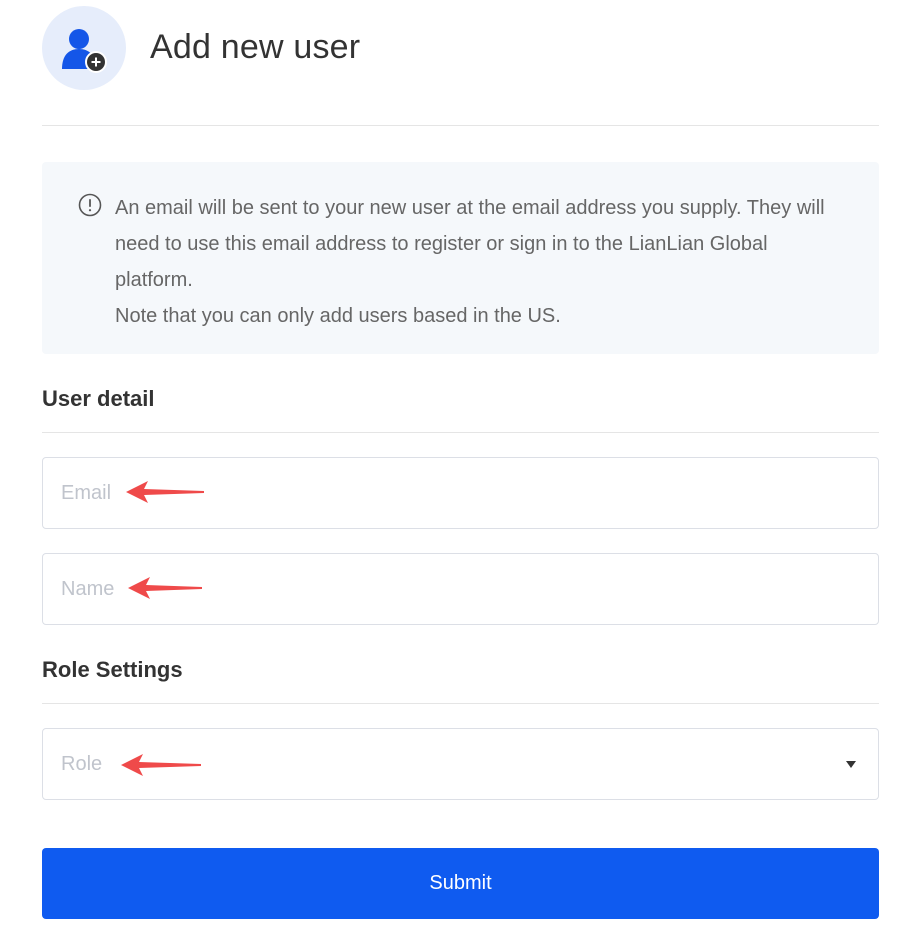 The image size is (917, 940). Describe the element at coordinates (851, 764) in the screenshot. I see `chevron-down-icon` at that location.